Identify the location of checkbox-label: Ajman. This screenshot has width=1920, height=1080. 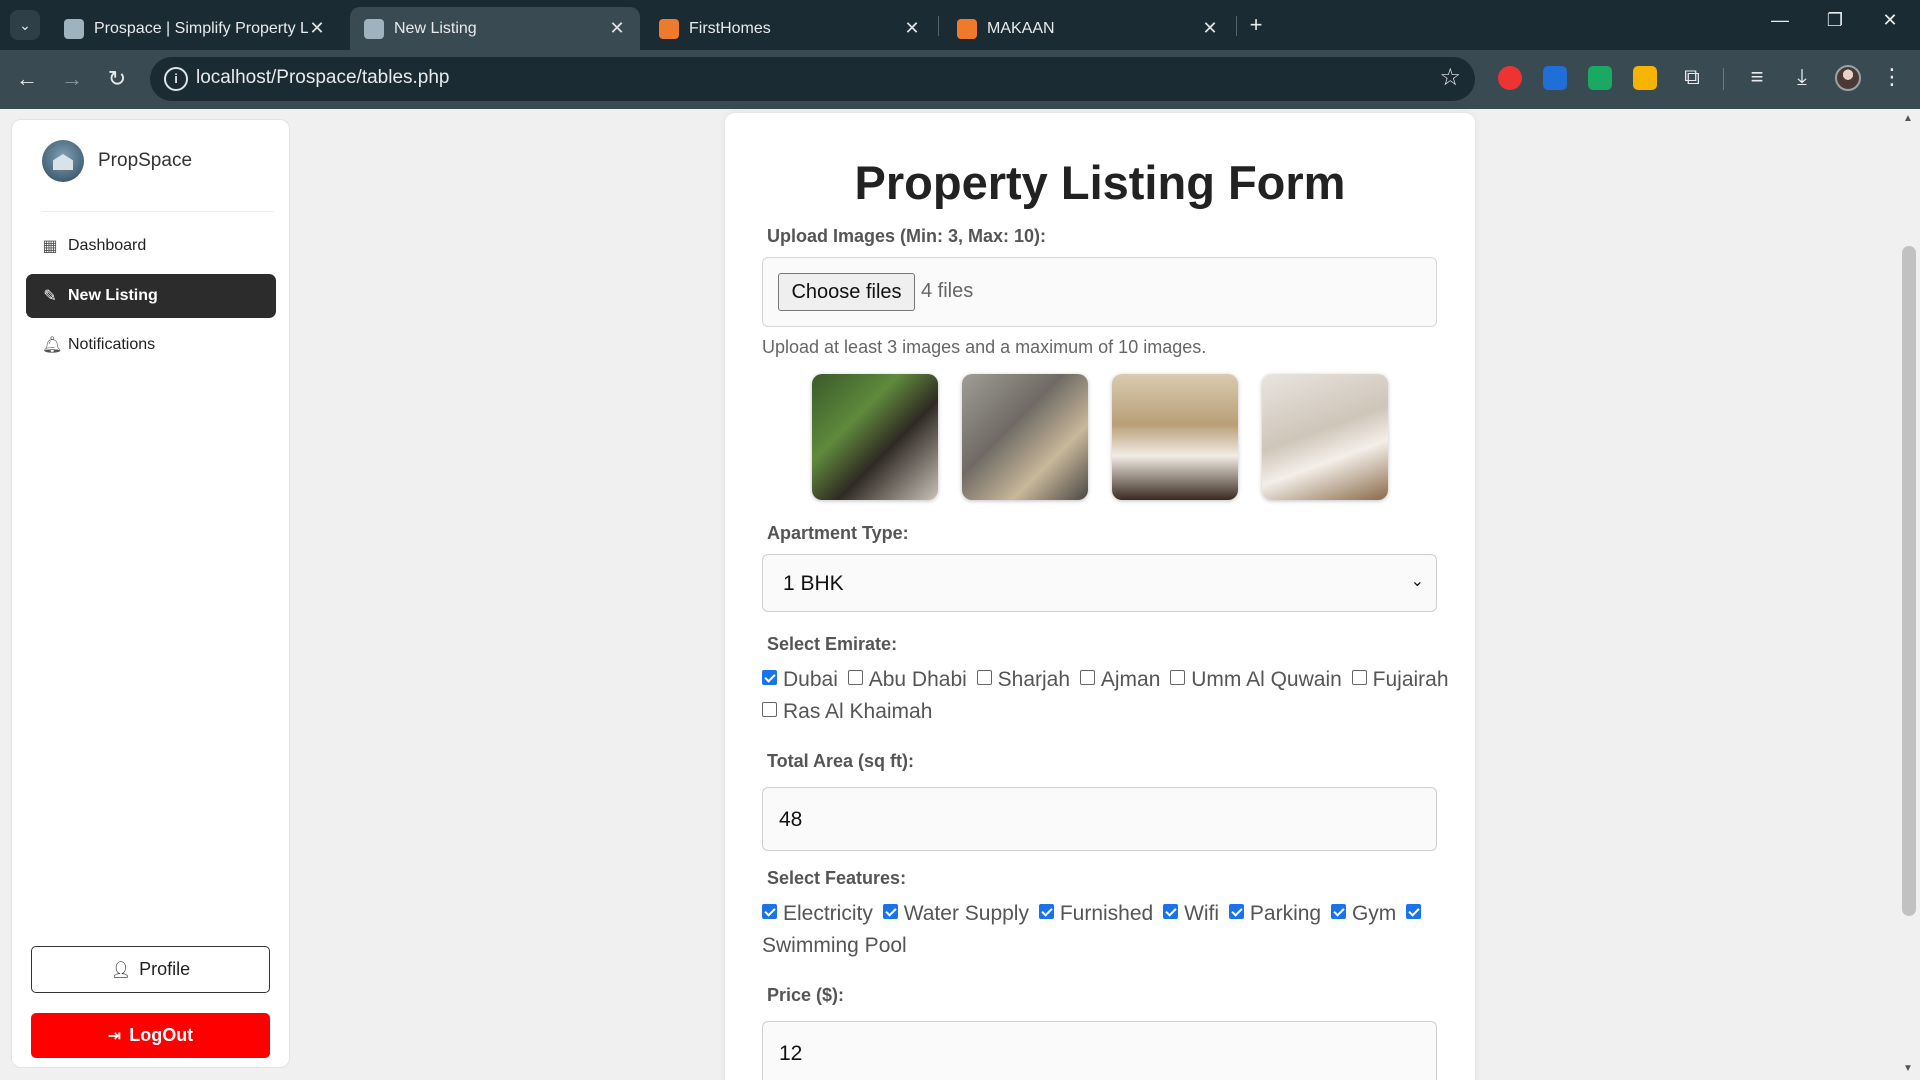
(1130, 679).